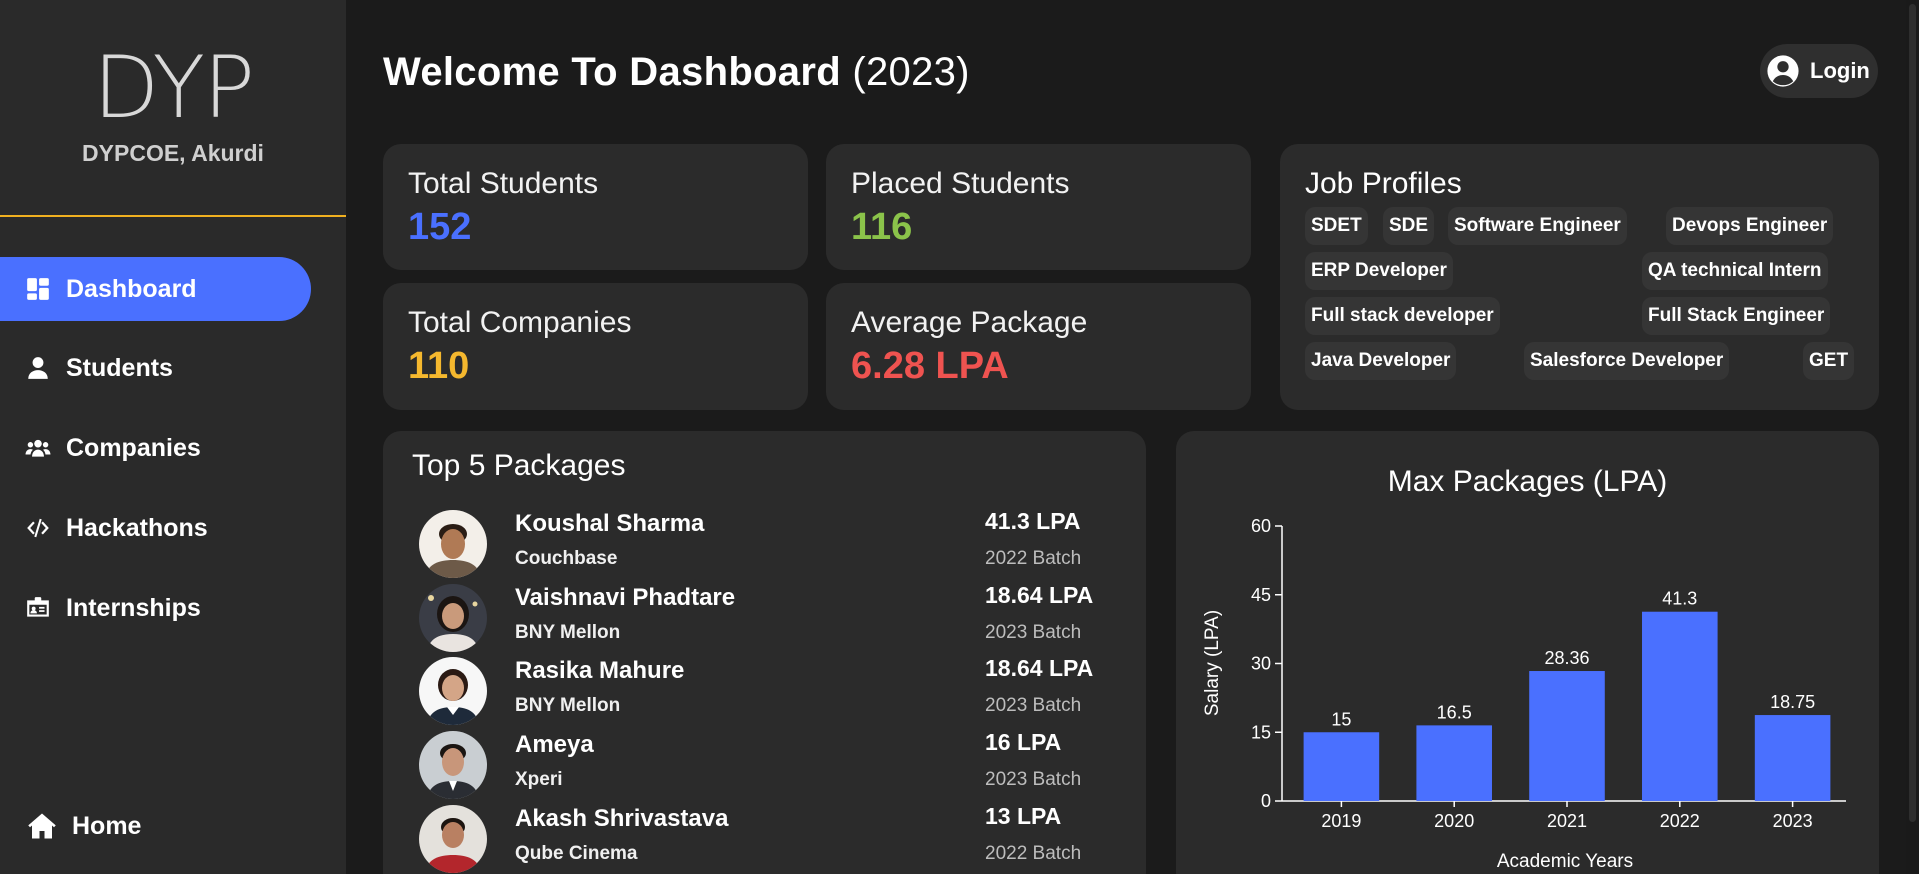  What do you see at coordinates (600, 670) in the screenshot?
I see `student-name: Rasika Mahure` at bounding box center [600, 670].